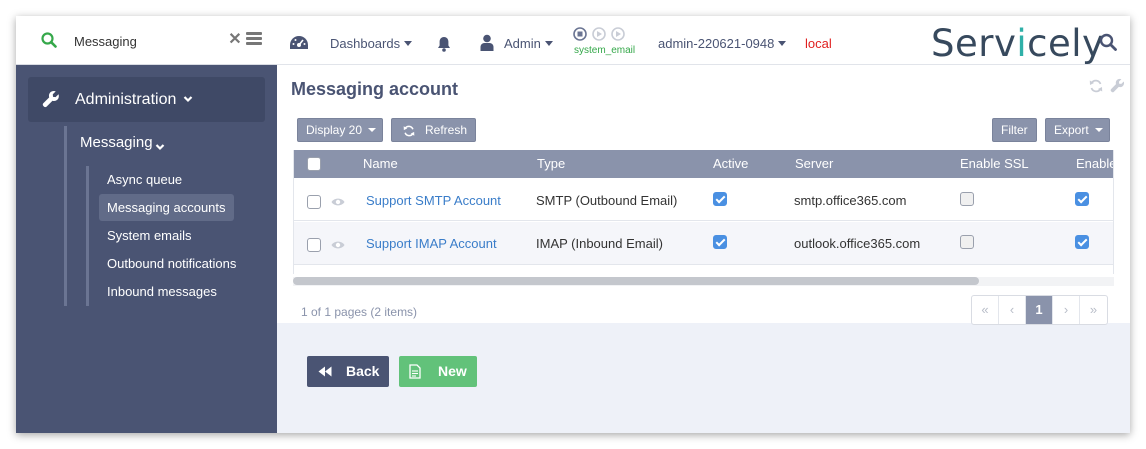 This screenshot has height=449, width=1146. Describe the element at coordinates (299, 43) in the screenshot. I see `dashboard-icon` at that location.